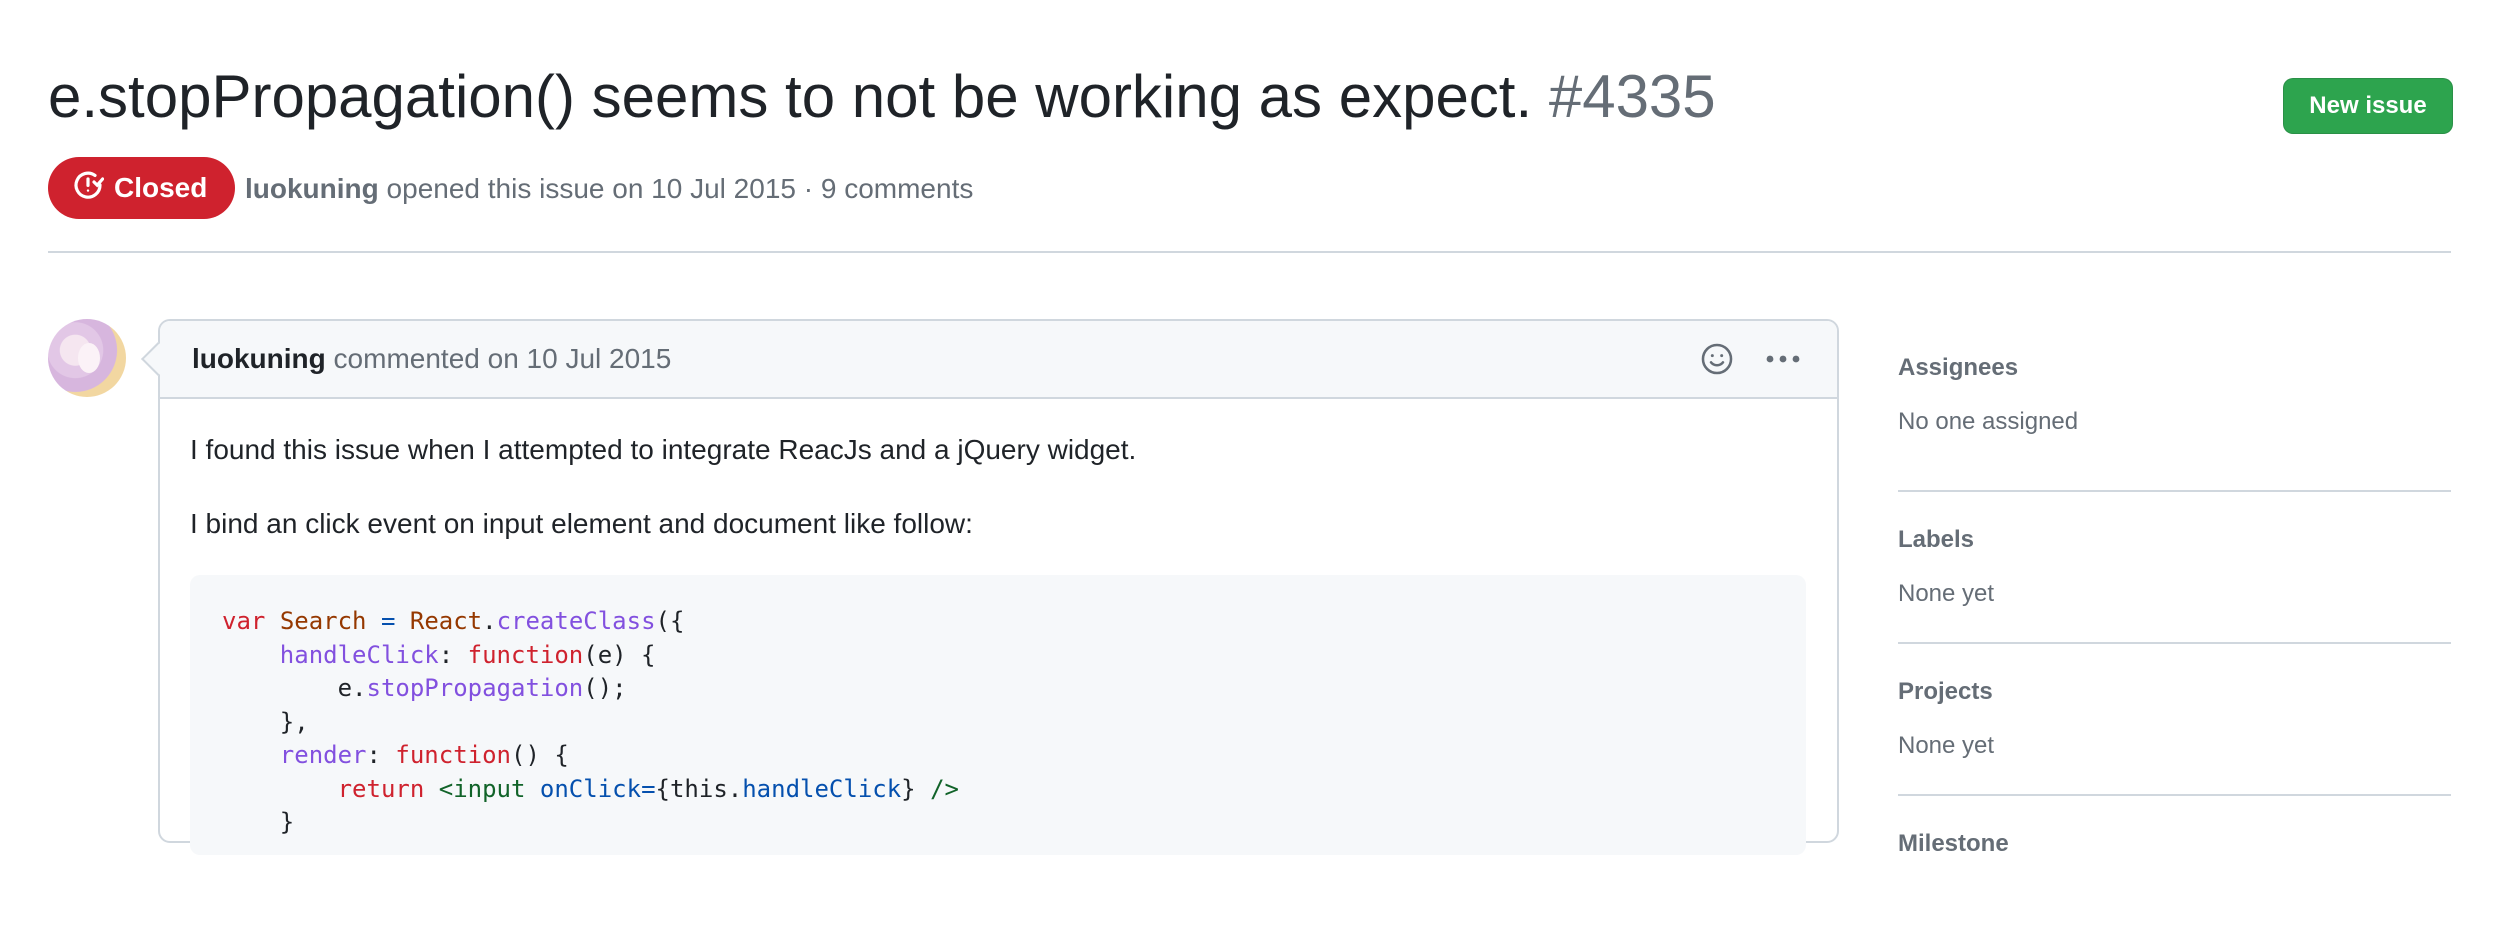 The height and width of the screenshot is (948, 2500). I want to click on sidebar-labels-title: Labels, so click(2174, 523).